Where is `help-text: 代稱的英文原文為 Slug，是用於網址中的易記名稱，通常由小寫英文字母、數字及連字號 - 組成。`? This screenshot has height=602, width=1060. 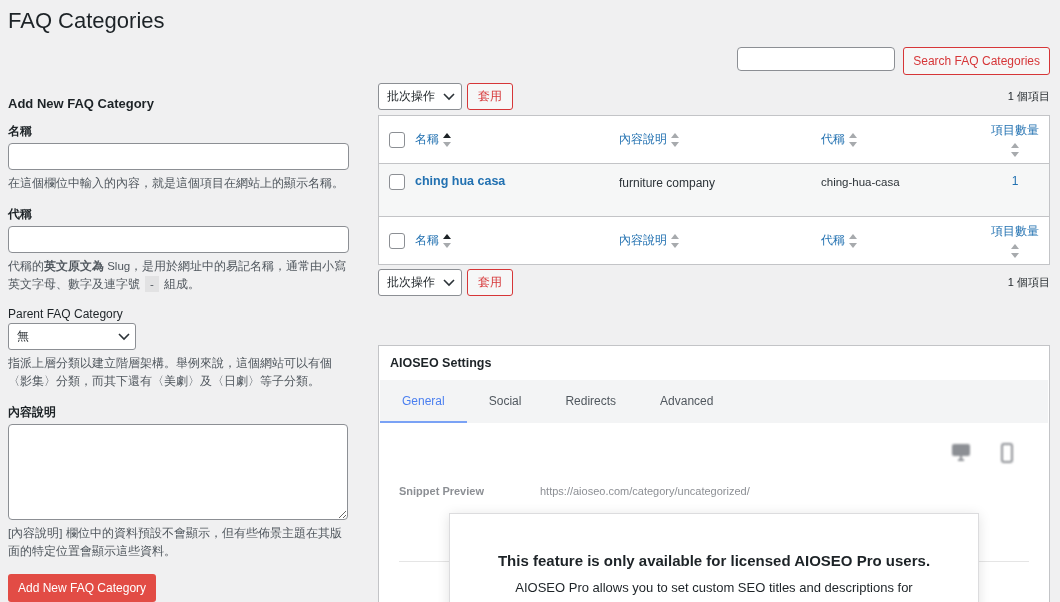 help-text: 代稱的英文原文為 Slug，是用於網址中的易記名稱，通常由小寫英文字母、數字及連字號 - 組成。 is located at coordinates (178, 276).